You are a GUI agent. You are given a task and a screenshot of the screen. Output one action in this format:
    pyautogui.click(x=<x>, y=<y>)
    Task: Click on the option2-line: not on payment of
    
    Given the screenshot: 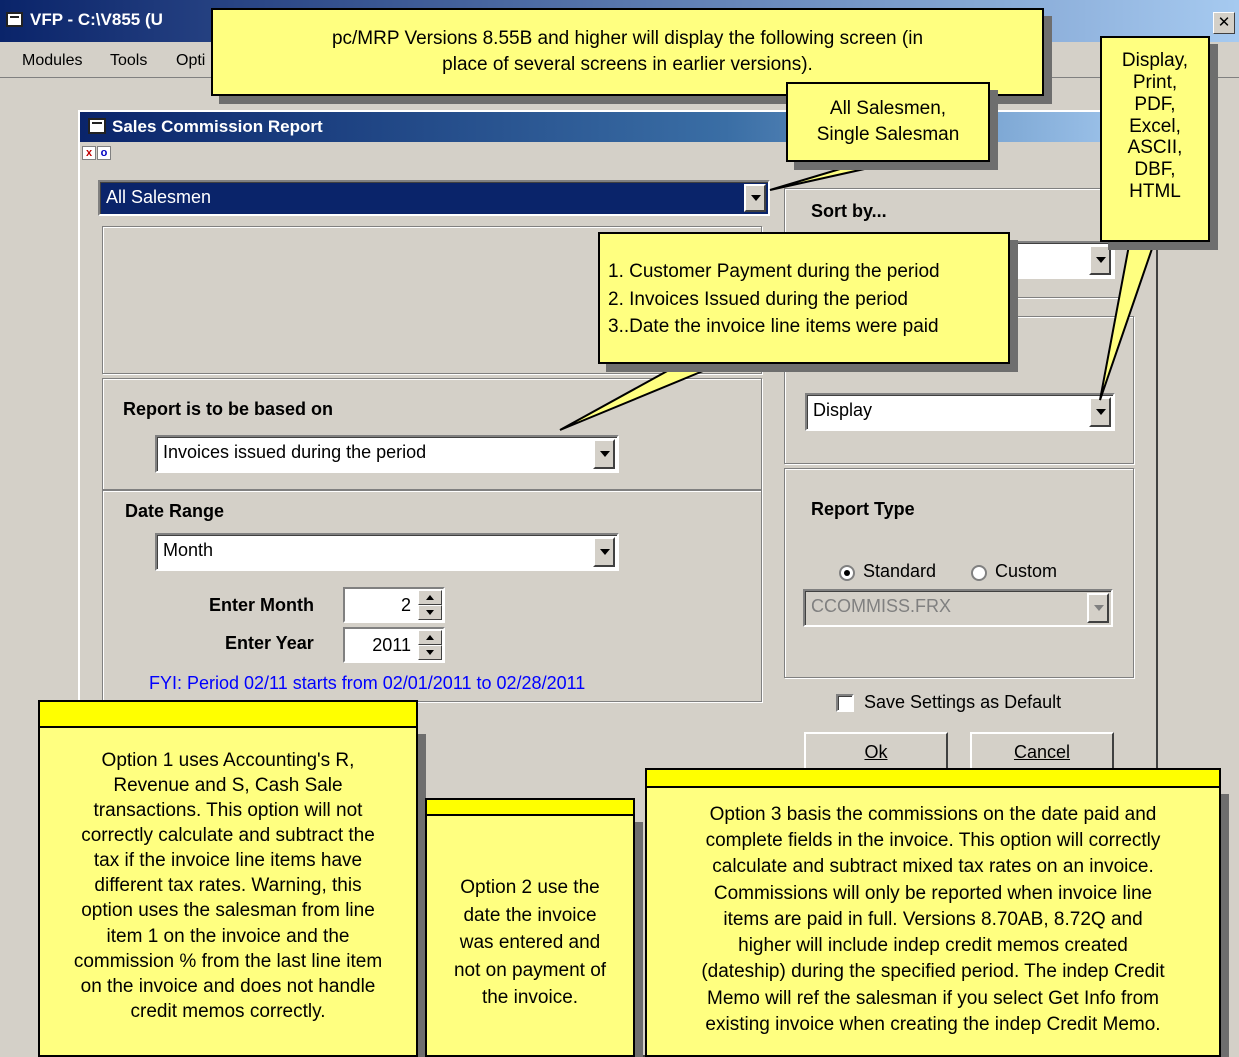 What is the action you would take?
    pyautogui.click(x=530, y=970)
    